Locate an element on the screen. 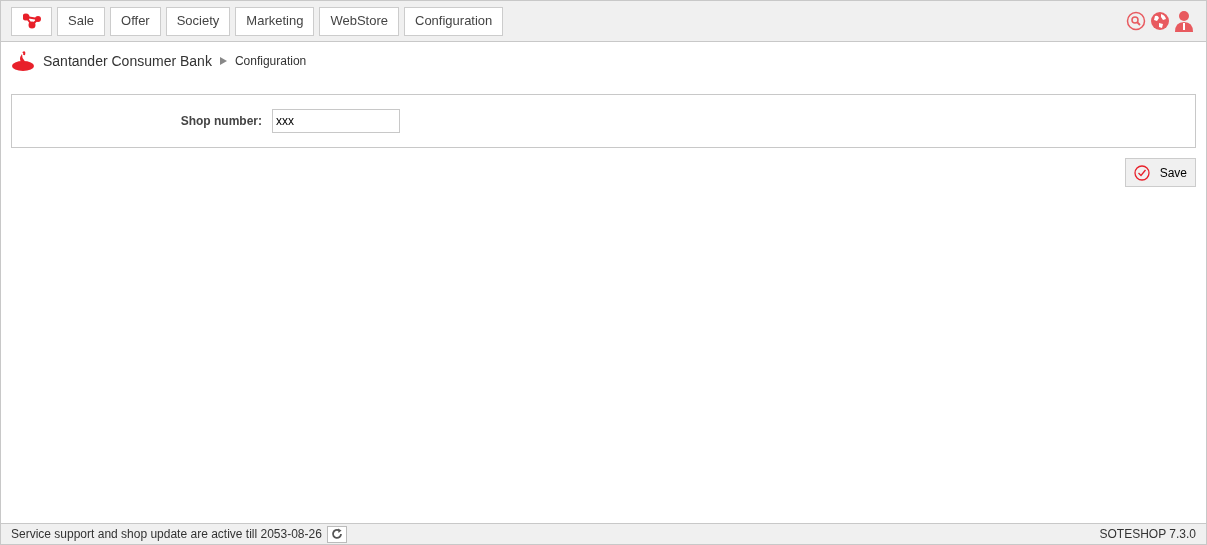  save-button: Save is located at coordinates (1160, 172).